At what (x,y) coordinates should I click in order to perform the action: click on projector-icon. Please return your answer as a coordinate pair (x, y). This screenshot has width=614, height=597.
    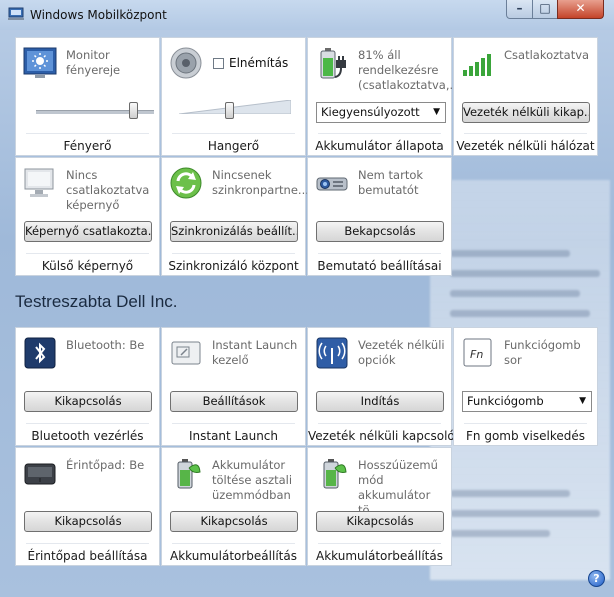
    Looking at the image, I should click on (332, 184).